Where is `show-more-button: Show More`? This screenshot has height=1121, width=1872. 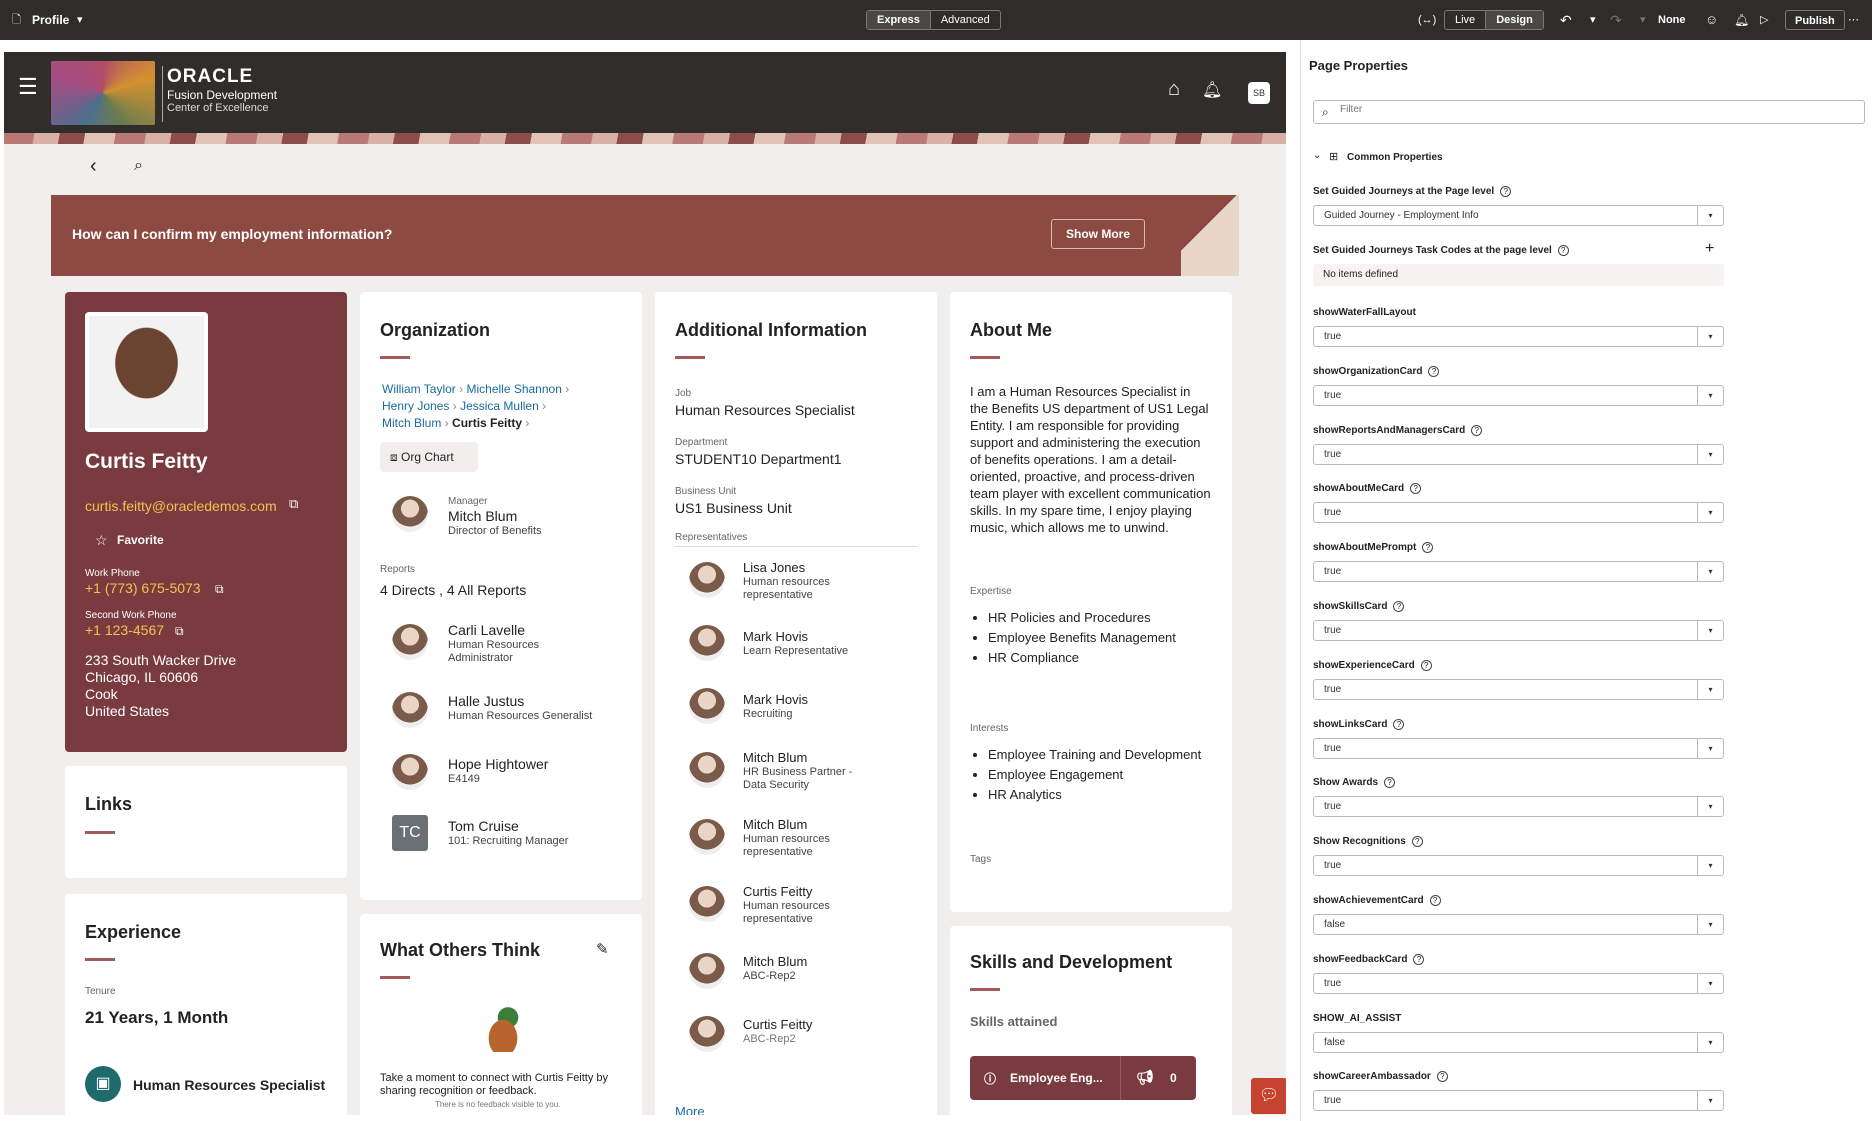
show-more-button: Show More is located at coordinates (1098, 234).